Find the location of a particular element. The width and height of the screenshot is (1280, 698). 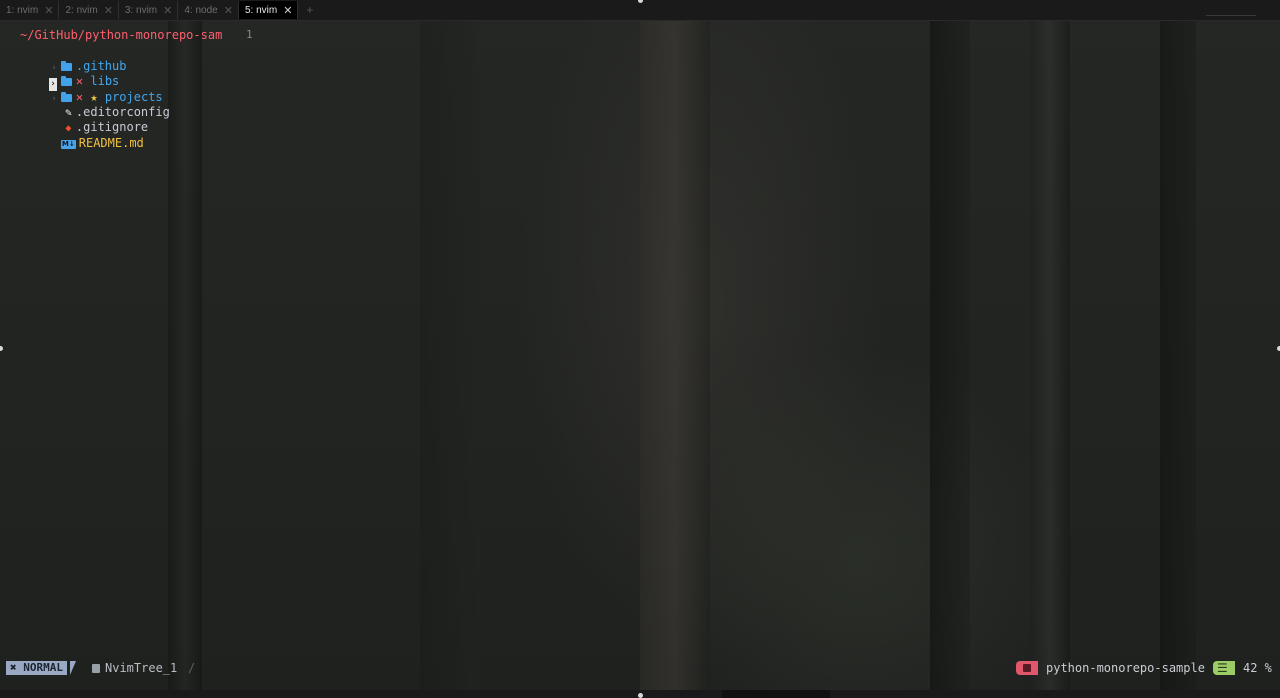

new-tab-button: + is located at coordinates (309, 10).